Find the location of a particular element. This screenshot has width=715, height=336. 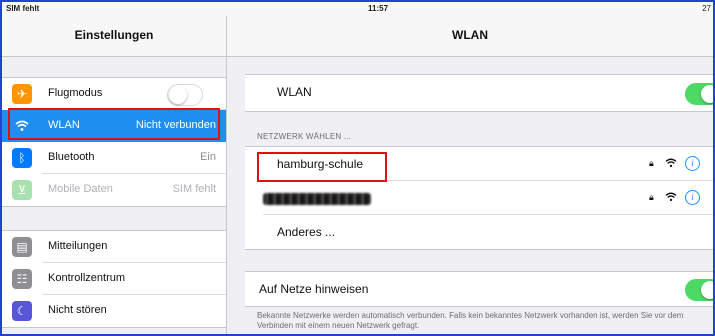

sidebar-item-nicht-storen: ☾ Nicht stören is located at coordinates (114, 311).